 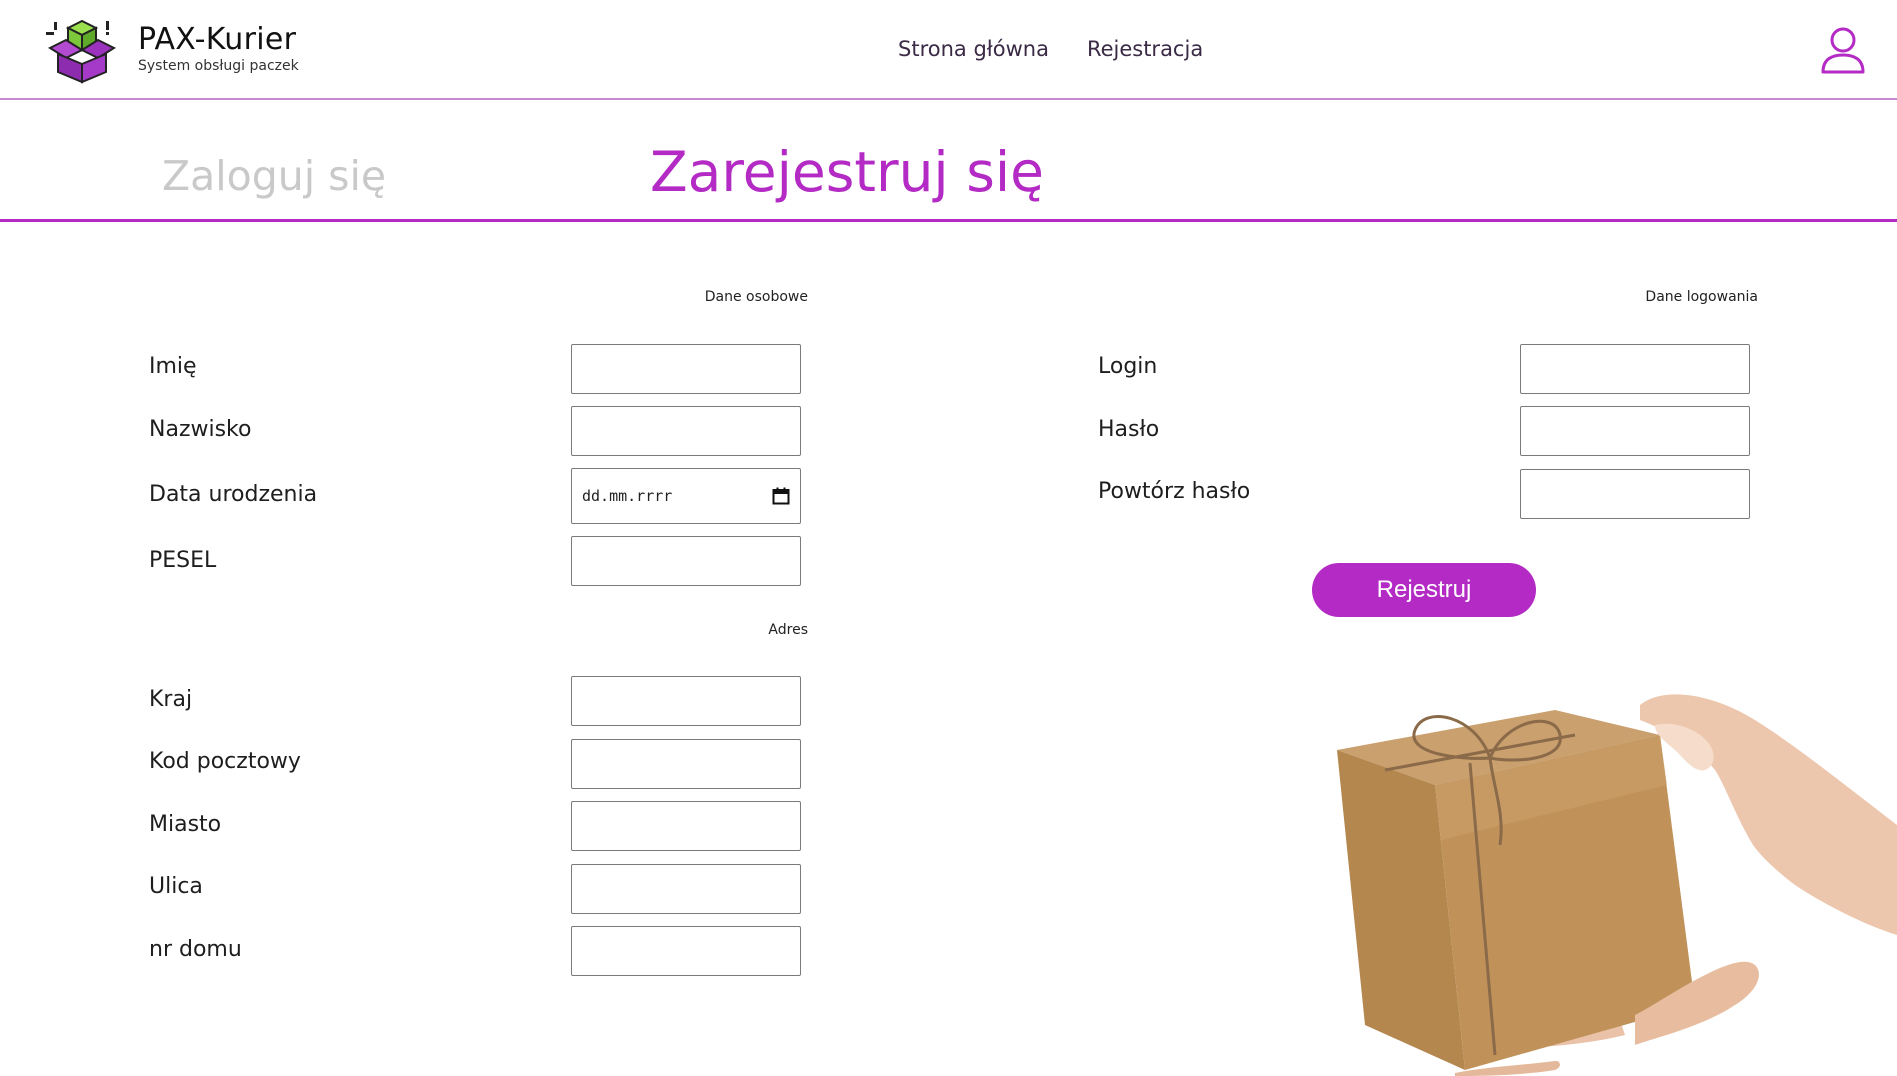 I want to click on last-name-input, so click(x=686, y=431).